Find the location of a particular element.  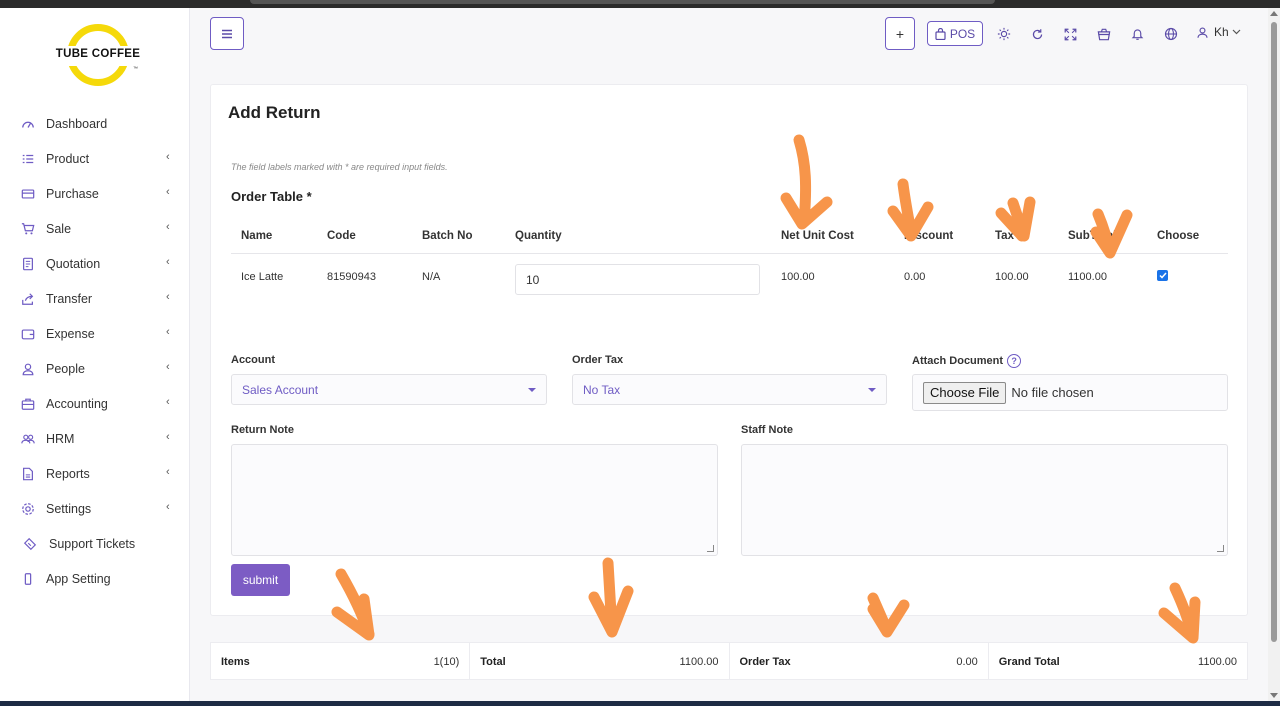

sidebar-item-app-setting: App Setting is located at coordinates (95, 578).